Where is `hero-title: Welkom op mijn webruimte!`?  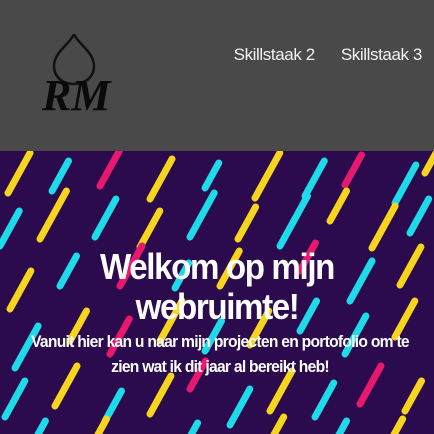 hero-title: Welkom op mijn webruimte! is located at coordinates (217, 286).